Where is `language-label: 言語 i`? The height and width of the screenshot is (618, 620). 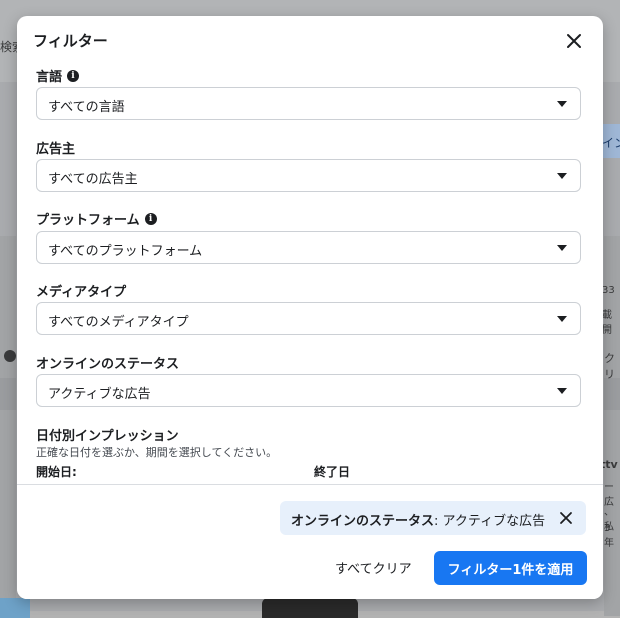 language-label: 言語 i is located at coordinates (58, 75).